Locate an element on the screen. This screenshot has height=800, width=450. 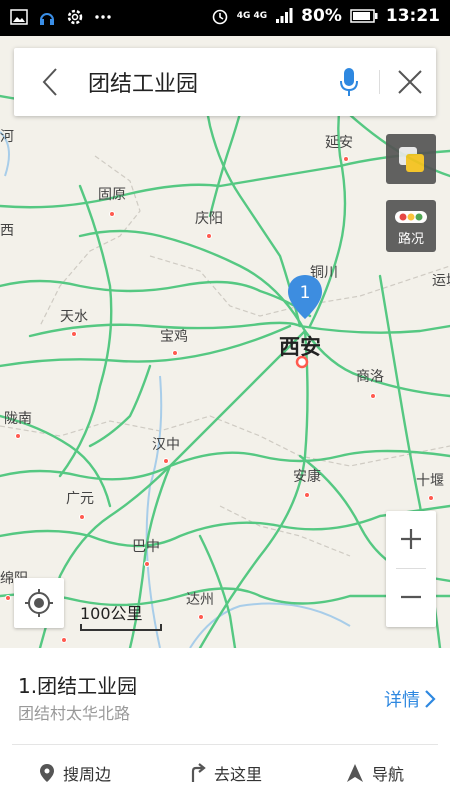
plus-icon is located at coordinates (411, 539).